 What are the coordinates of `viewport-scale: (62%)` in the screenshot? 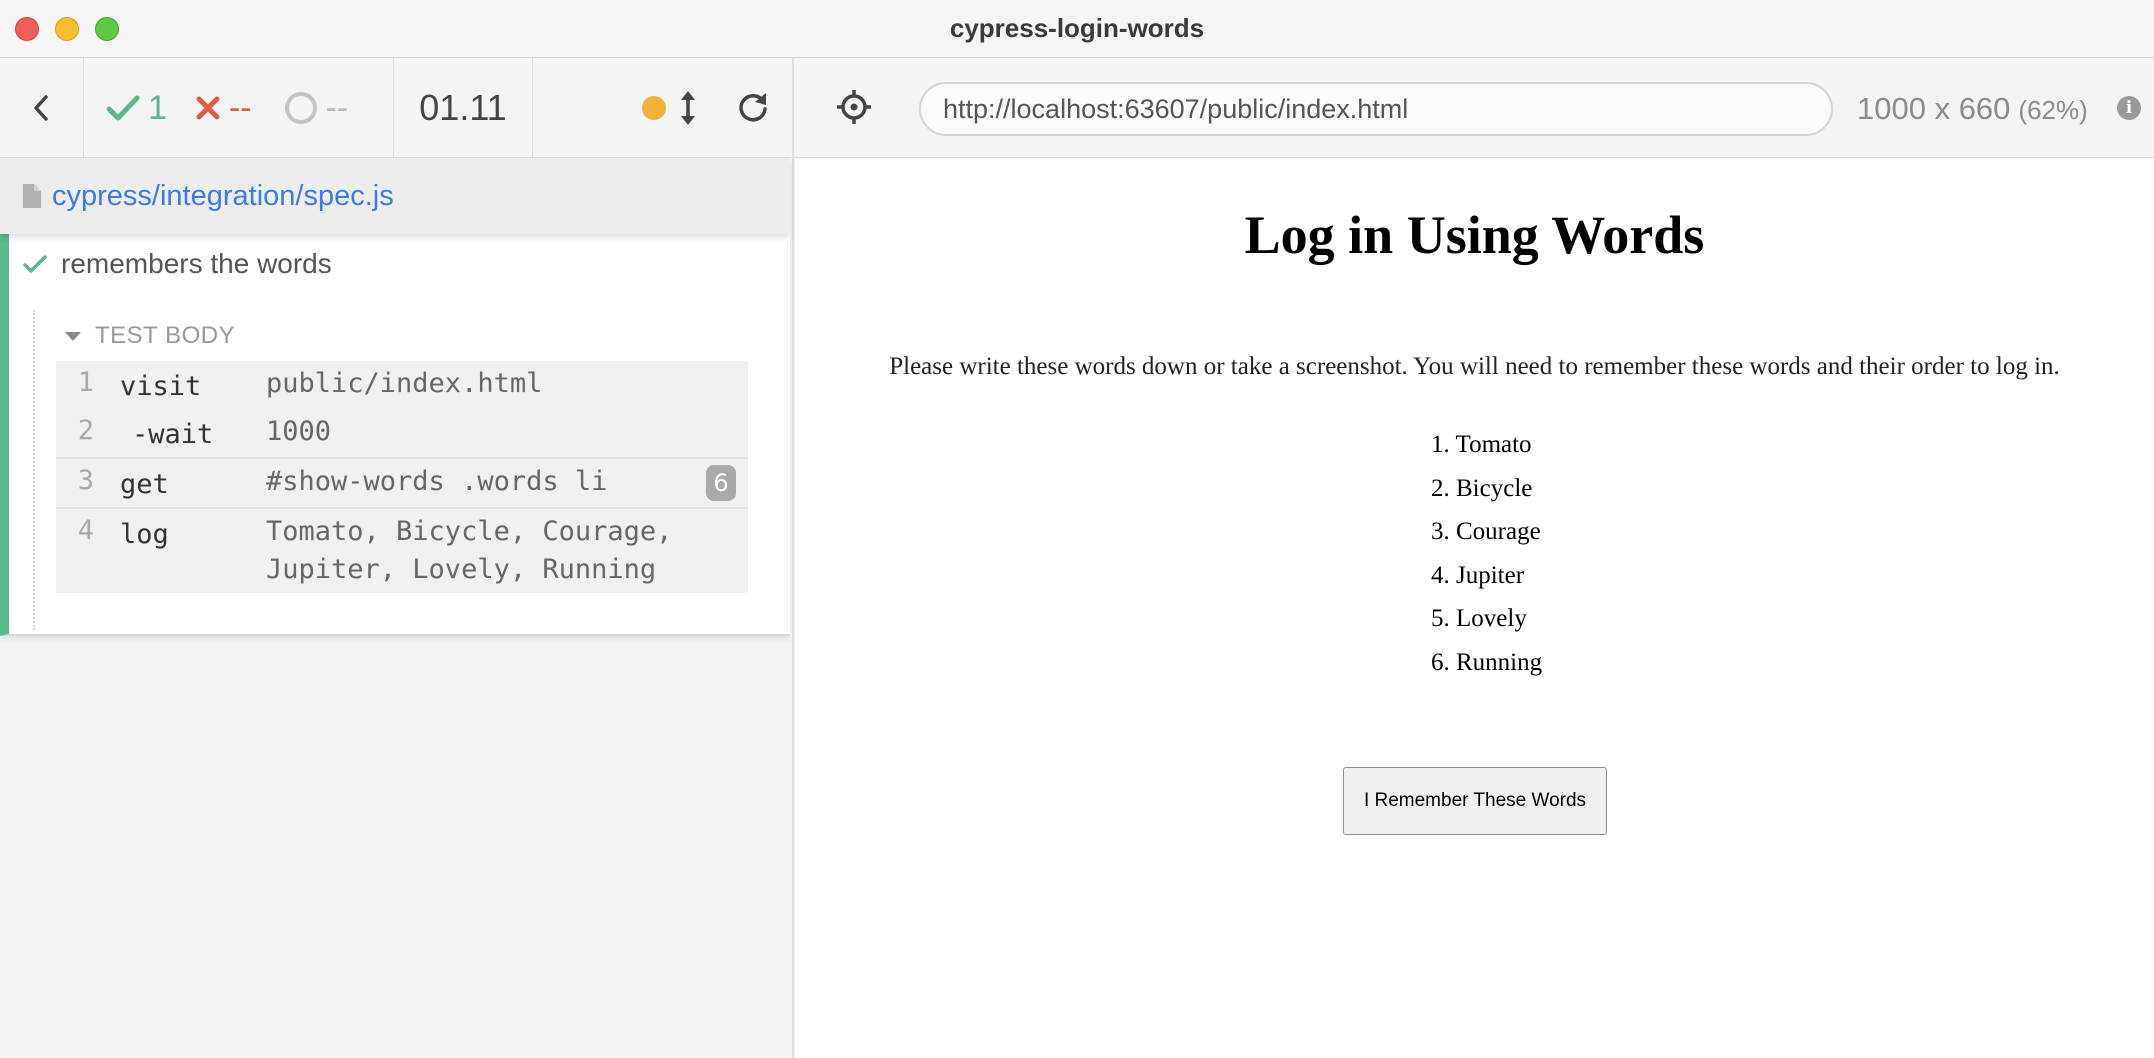 It's located at (2053, 110).